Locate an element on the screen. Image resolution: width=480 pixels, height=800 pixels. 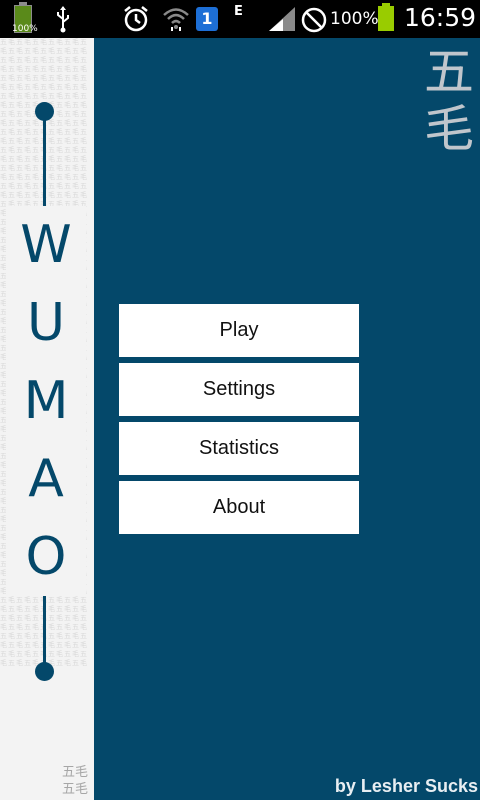
about-button: About is located at coordinates (239, 507).